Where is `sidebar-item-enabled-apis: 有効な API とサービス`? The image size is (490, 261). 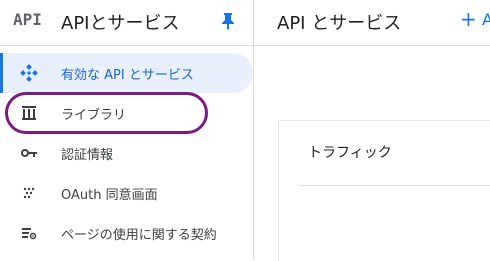
sidebar-item-enabled-apis: 有効な API とサービス is located at coordinates (126, 73).